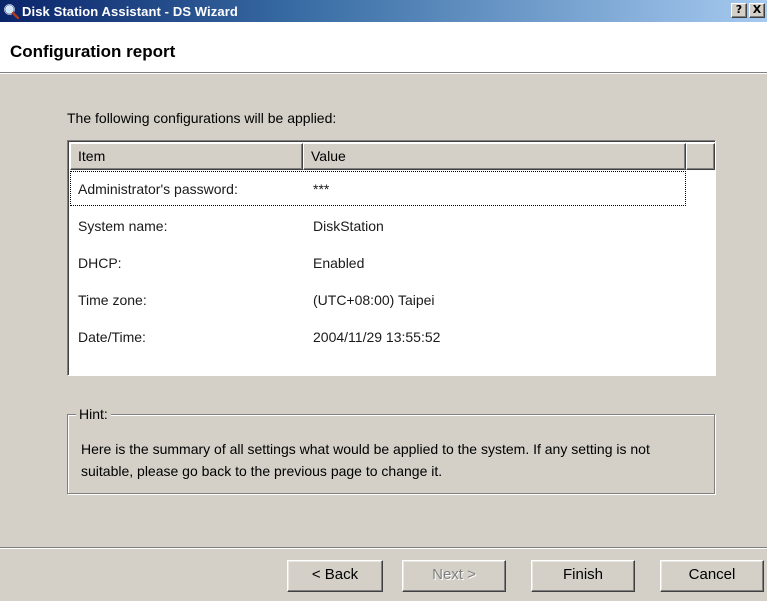 The width and height of the screenshot is (767, 601). I want to click on table-row: Date/Time: 2004/11/29 13:55:52, so click(392, 336).